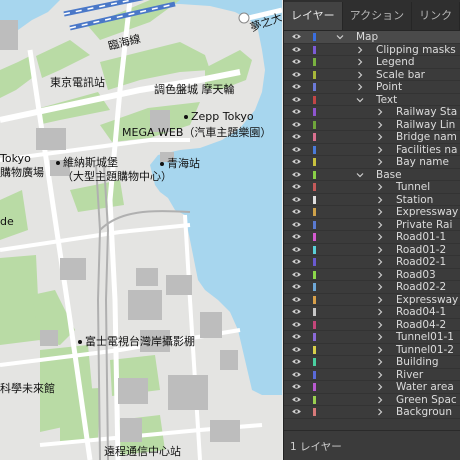 This screenshot has height=460, width=460. What do you see at coordinates (425, 337) in the screenshot?
I see `layer-name: Tunnel01-1` at bounding box center [425, 337].